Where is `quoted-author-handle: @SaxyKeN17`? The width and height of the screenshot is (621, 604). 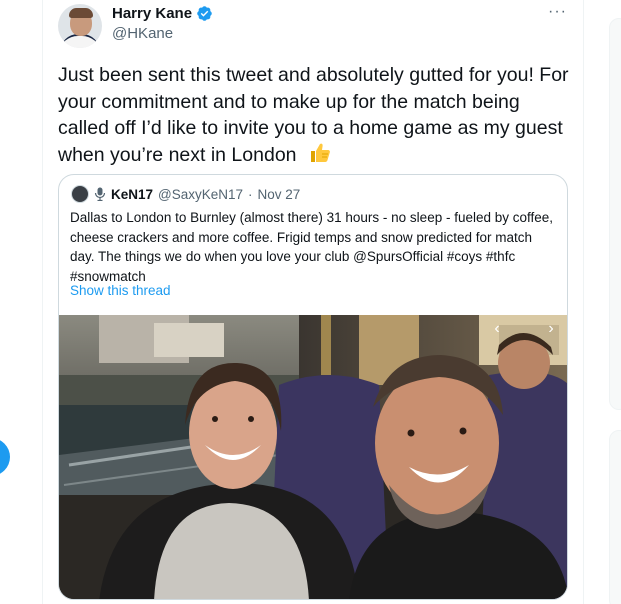
quoted-author-handle: @SaxyKeN17 is located at coordinates (201, 194).